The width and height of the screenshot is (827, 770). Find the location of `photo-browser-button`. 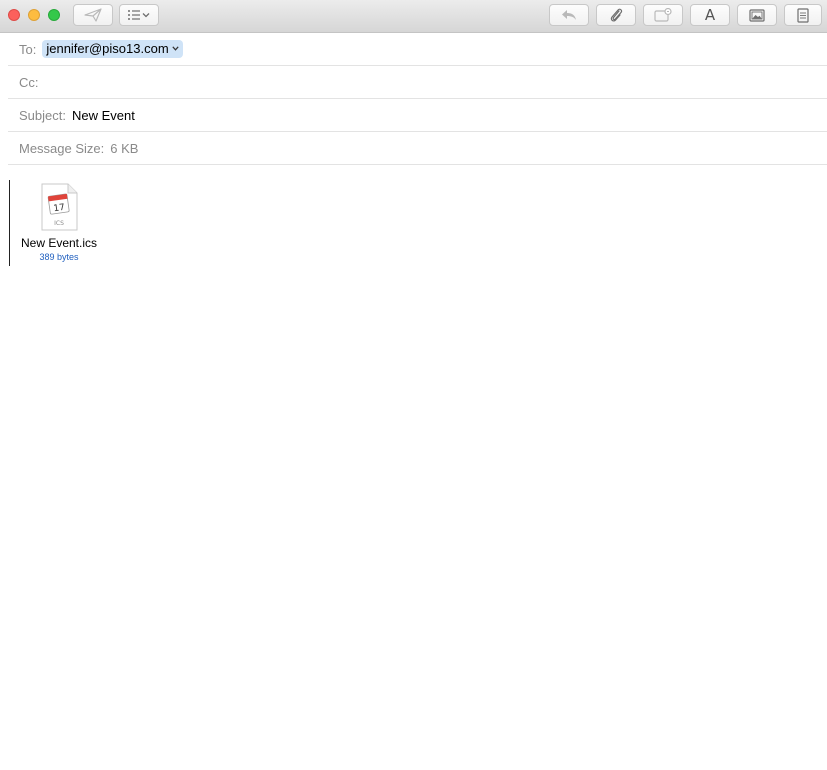

photo-browser-button is located at coordinates (757, 15).